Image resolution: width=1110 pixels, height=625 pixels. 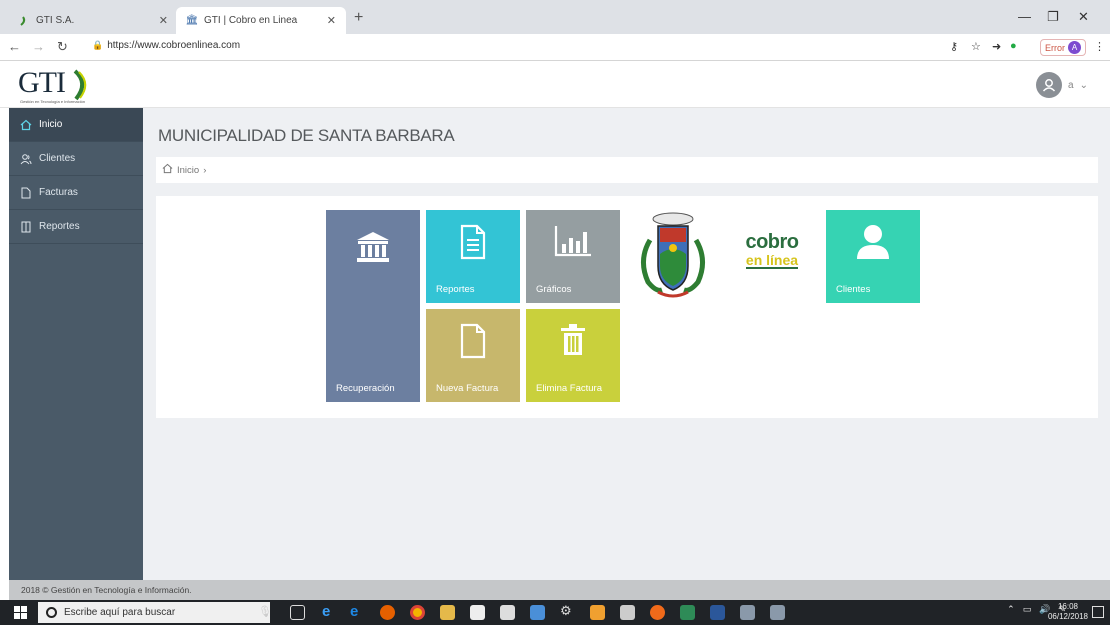 What do you see at coordinates (573, 241) in the screenshot?
I see `bar-chart-icon` at bounding box center [573, 241].